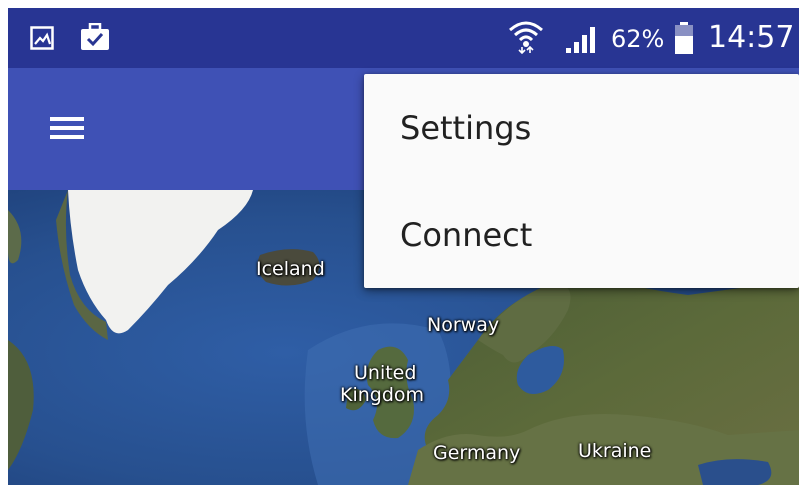 Image resolution: width=799 pixels, height=485 pixels. Describe the element at coordinates (382, 395) in the screenshot. I see `map-label-kingdom: Kingdom` at that location.